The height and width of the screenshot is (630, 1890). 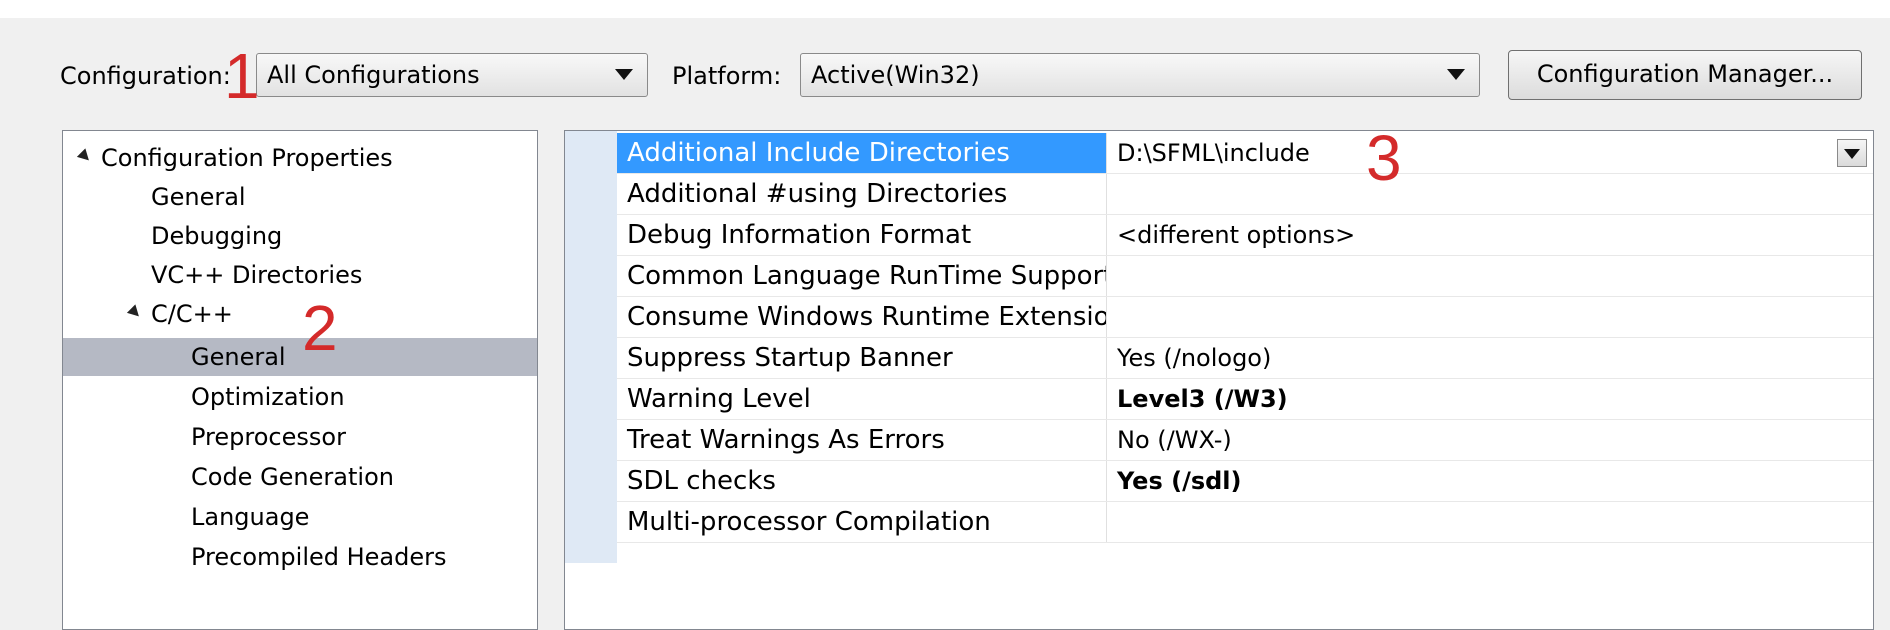 I want to click on tree-item-precompiled-headers: Precompiled Headers, so click(x=319, y=557).